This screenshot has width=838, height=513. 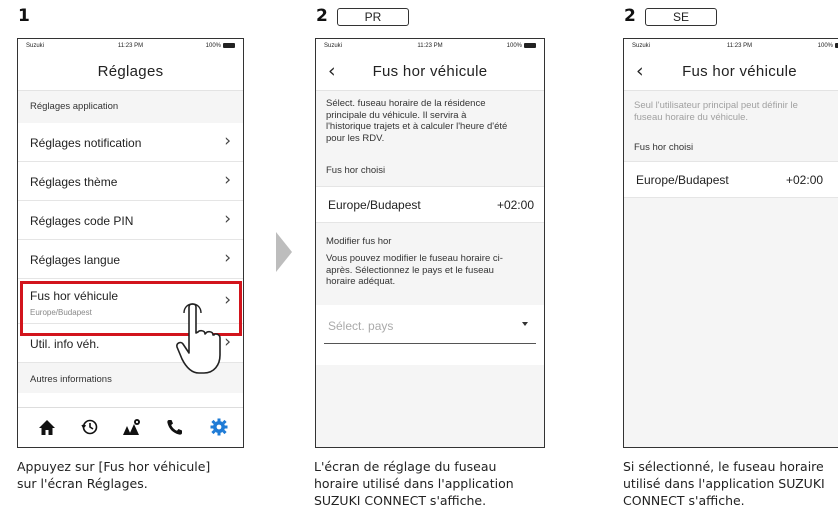 What do you see at coordinates (284, 252) in the screenshot?
I see `arrow-right-icon` at bounding box center [284, 252].